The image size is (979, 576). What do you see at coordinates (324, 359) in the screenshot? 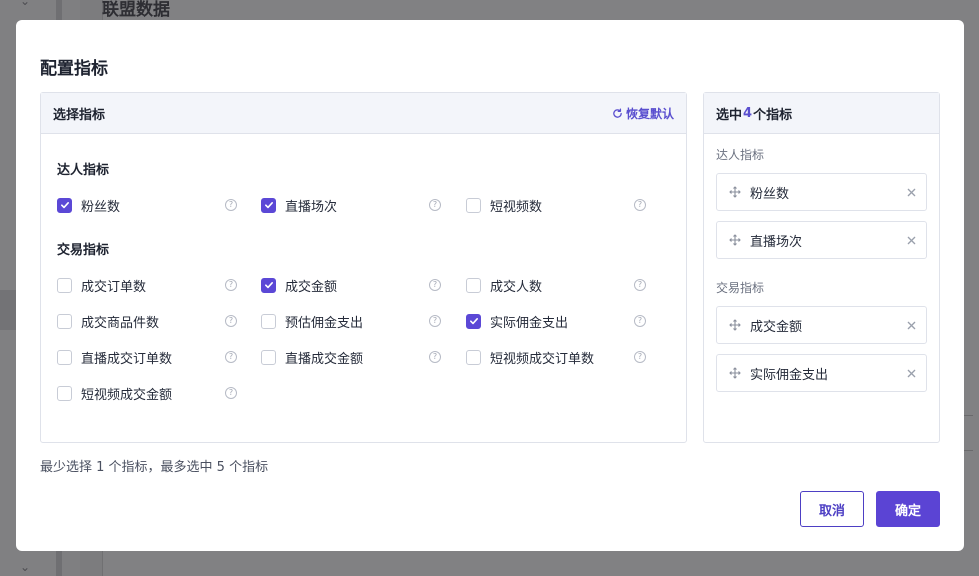
I see `metric-option-label: 直播成交金额` at bounding box center [324, 359].